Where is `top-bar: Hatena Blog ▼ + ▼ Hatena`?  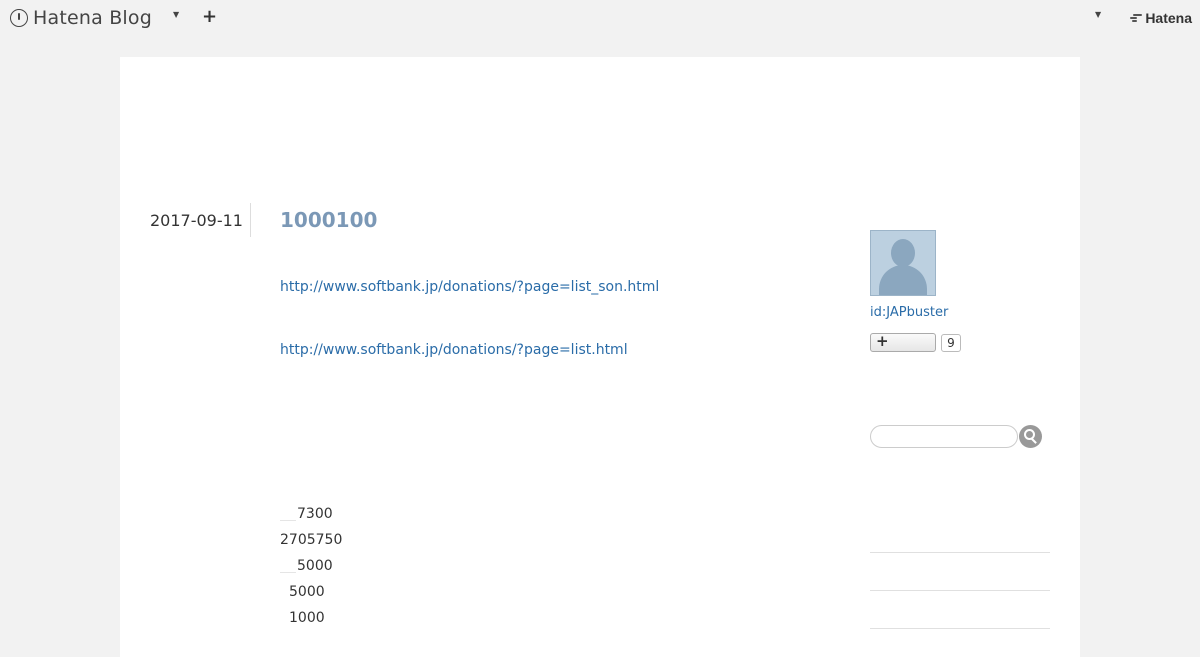
top-bar: Hatena Blog ▼ + ▼ Hatena is located at coordinates (600, 19).